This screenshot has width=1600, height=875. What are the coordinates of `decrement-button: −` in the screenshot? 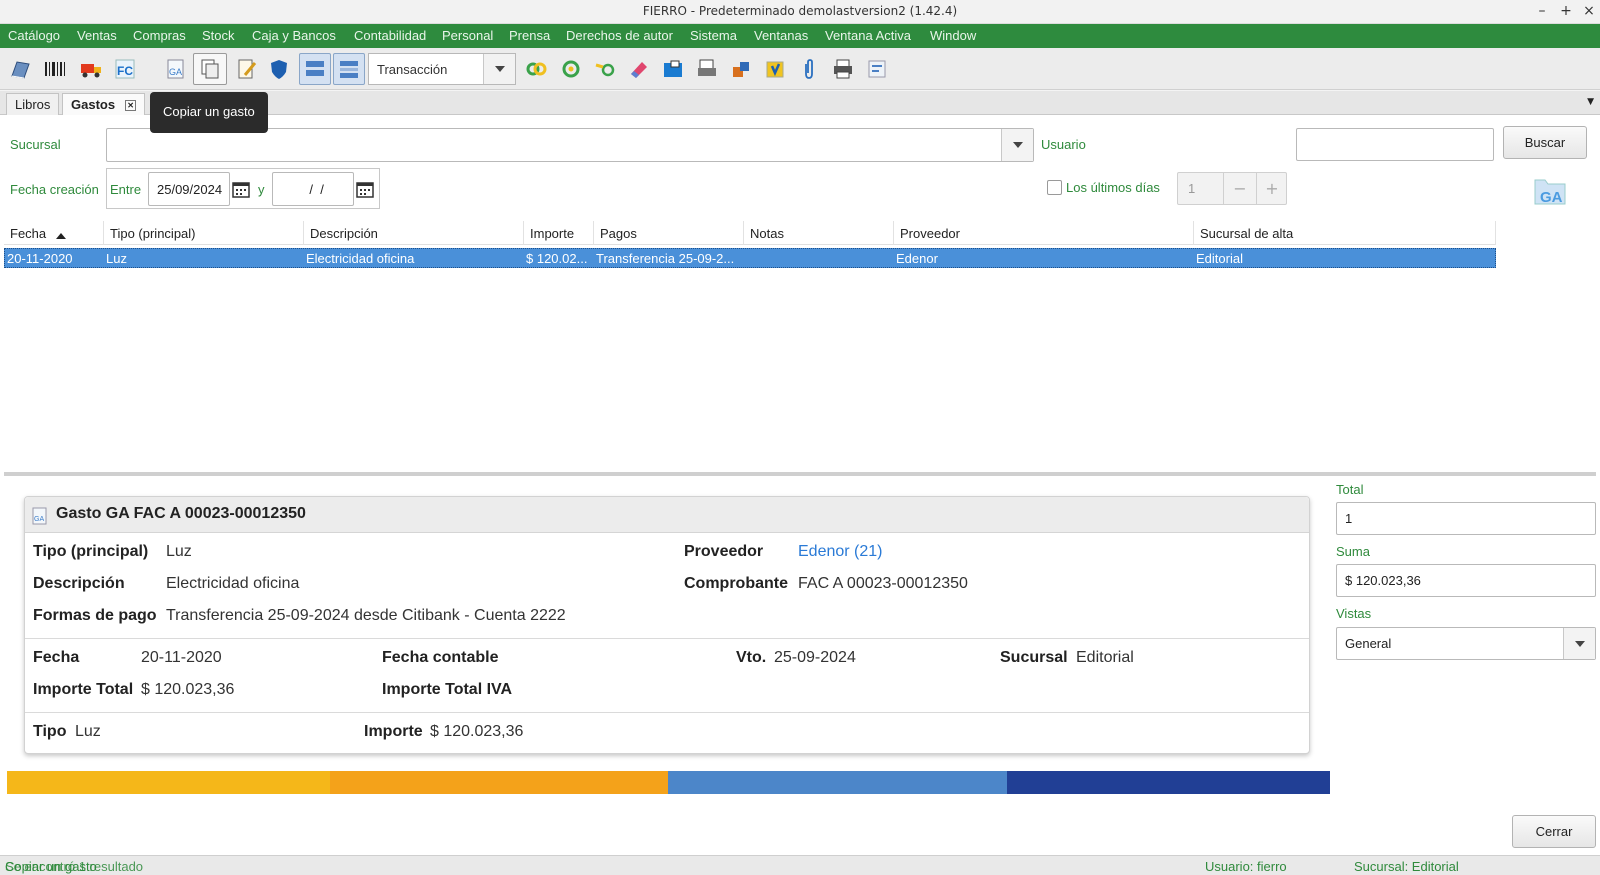 It's located at (1239, 188).